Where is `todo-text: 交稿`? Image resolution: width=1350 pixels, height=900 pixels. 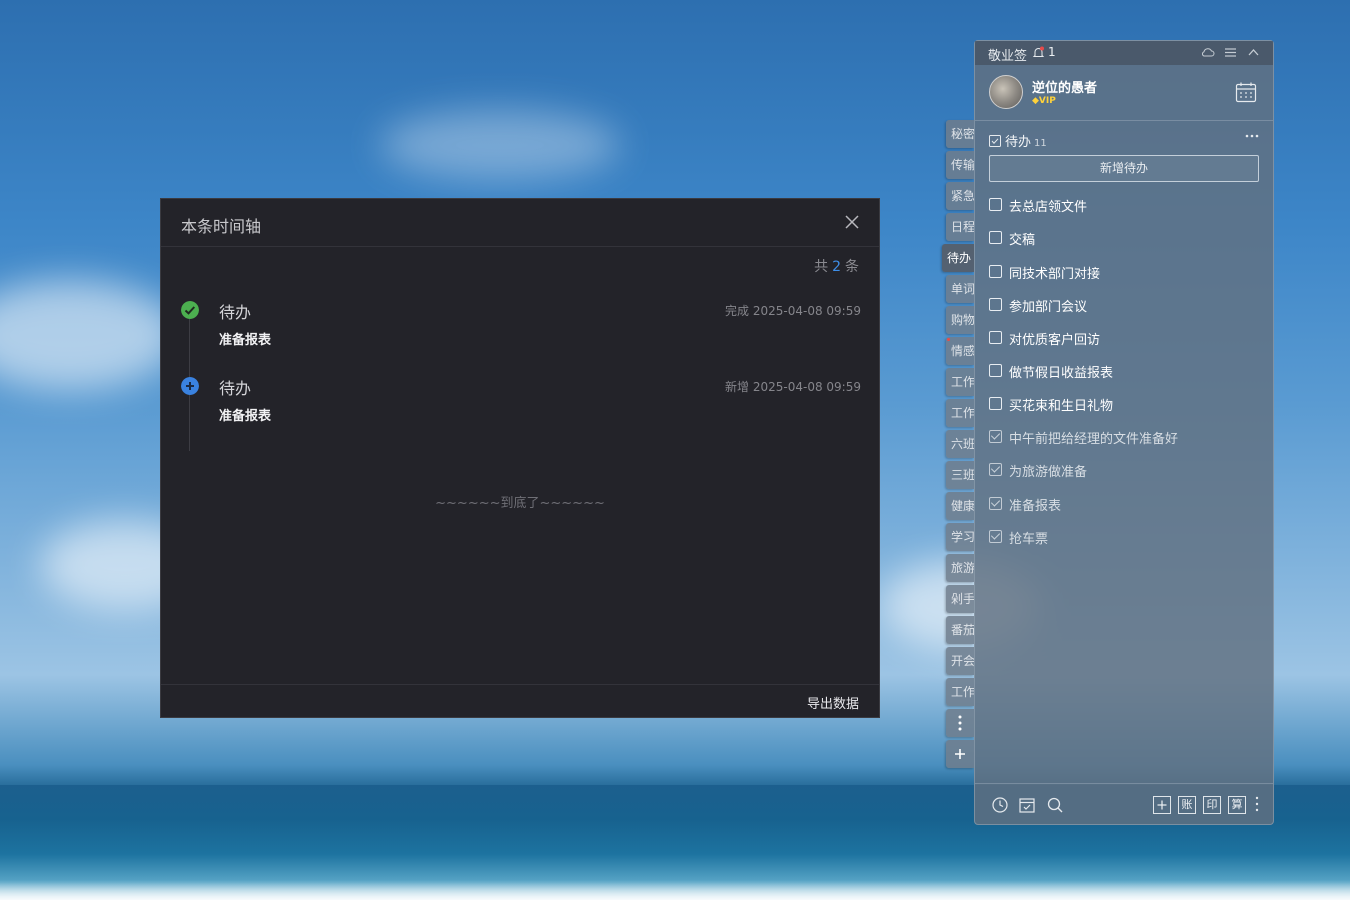 todo-text: 交稿 is located at coordinates (1022, 240).